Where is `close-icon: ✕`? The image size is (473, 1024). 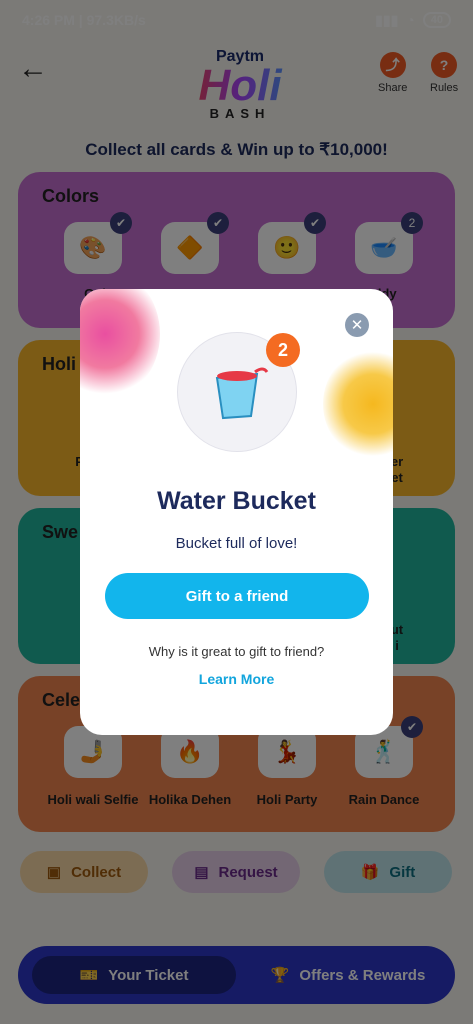 close-icon: ✕ is located at coordinates (357, 325).